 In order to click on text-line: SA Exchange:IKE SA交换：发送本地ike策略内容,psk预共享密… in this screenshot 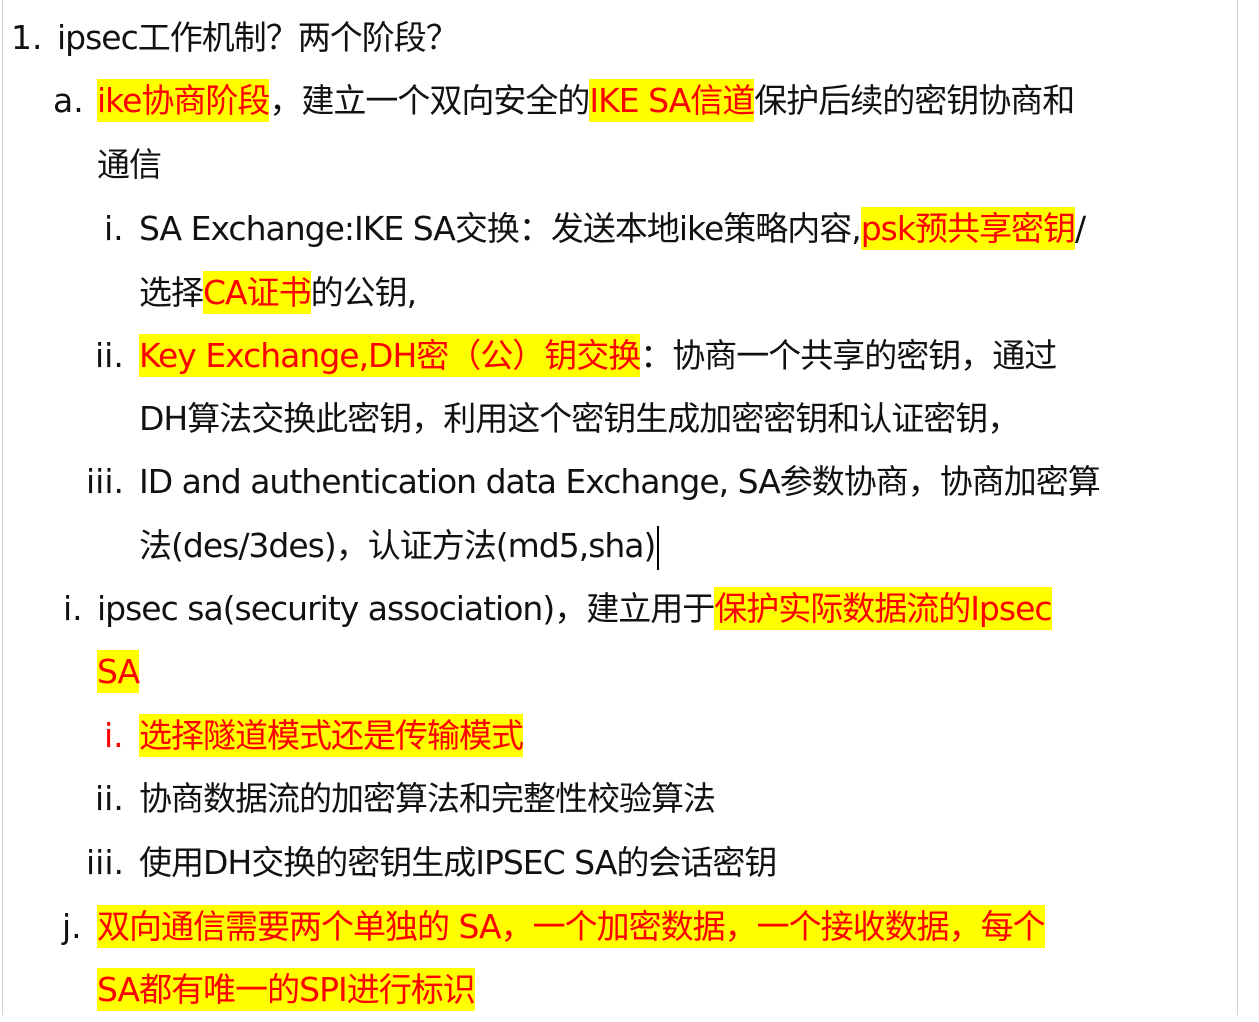, I will do `click(612, 229)`.